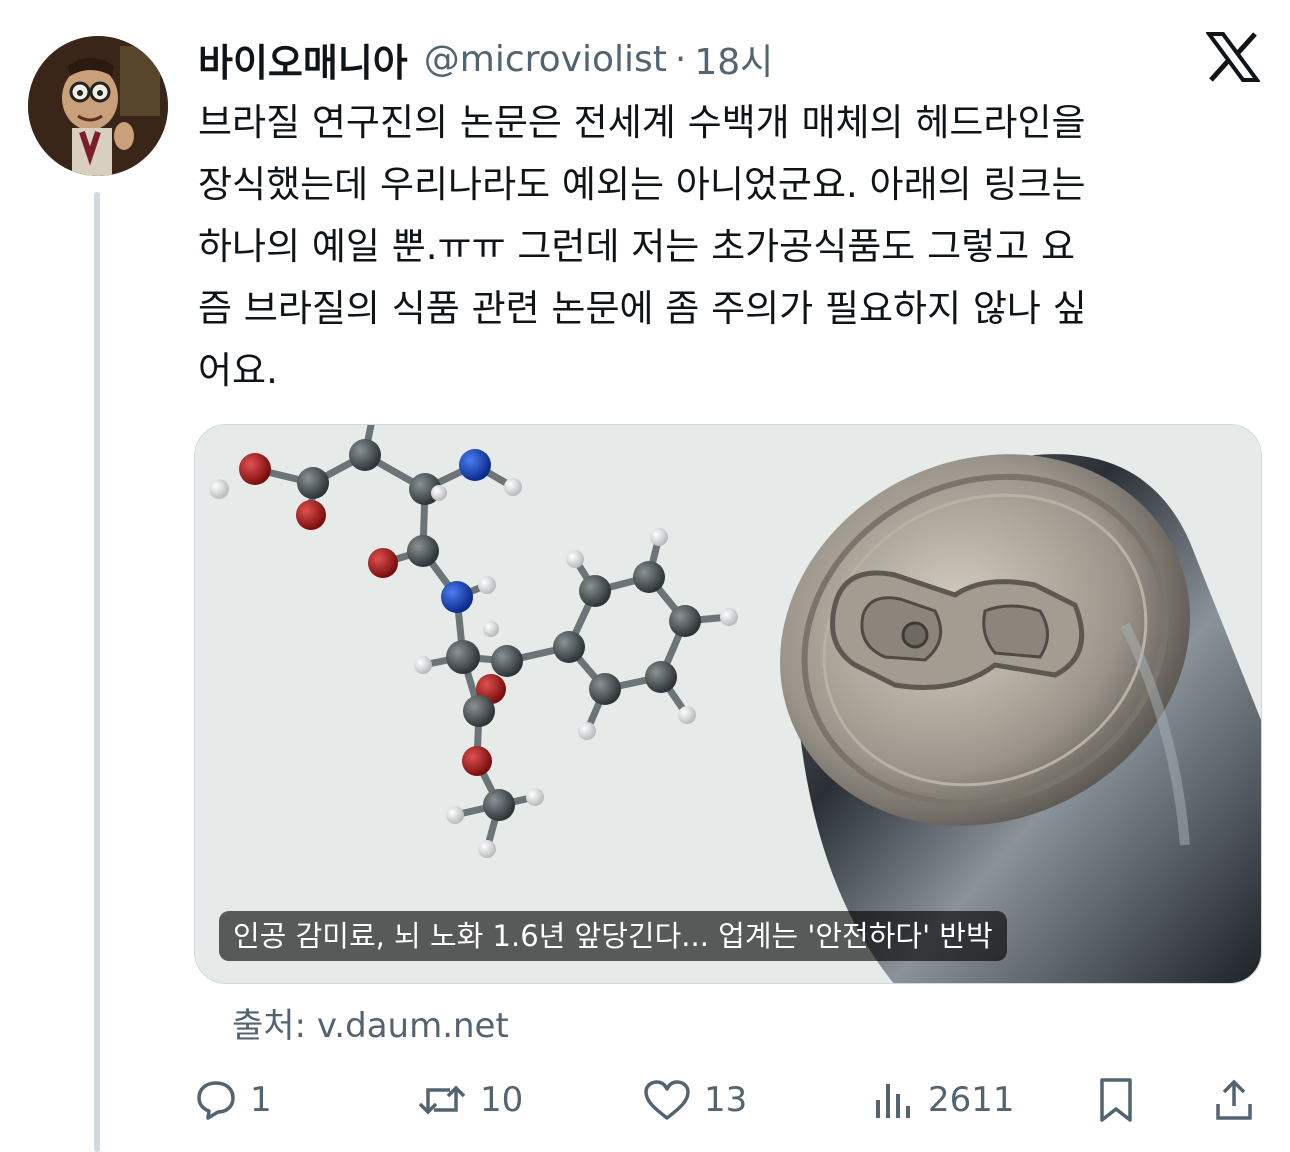 The image size is (1290, 1152). I want to click on tweet-header: 바이오매니아 @microviolist · 18시, so click(485, 59).